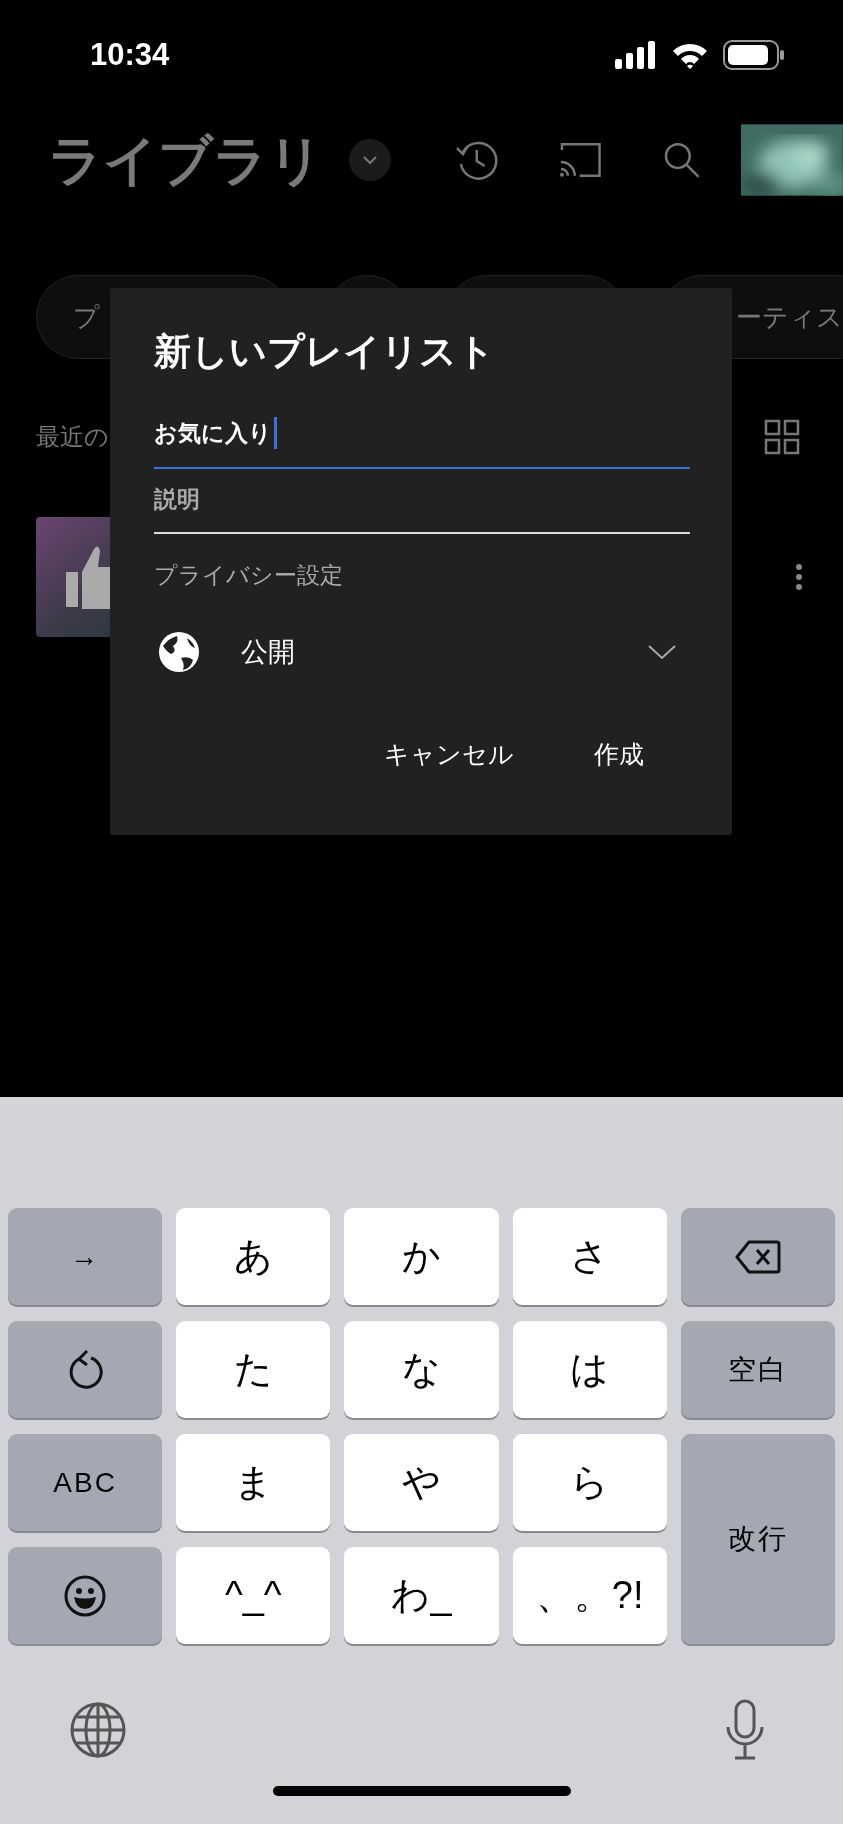 This screenshot has height=1824, width=843. Describe the element at coordinates (72, 437) in the screenshot. I see `section-title: 最近の` at that location.